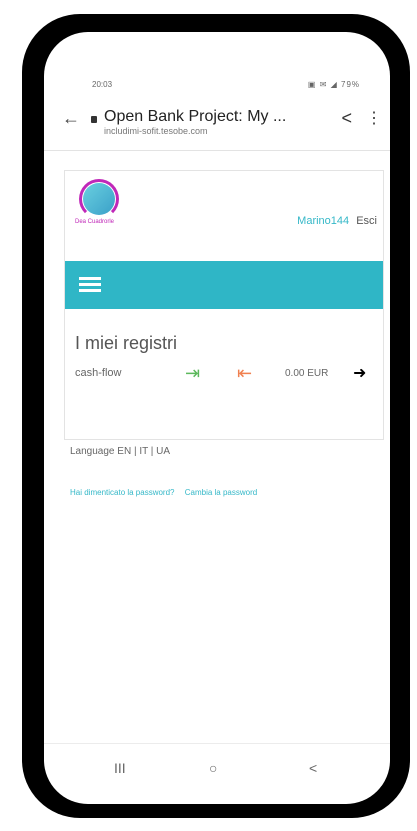 This screenshot has width=417, height=831. What do you see at coordinates (195, 373) in the screenshot?
I see `login-icon: ⇥` at bounding box center [195, 373].